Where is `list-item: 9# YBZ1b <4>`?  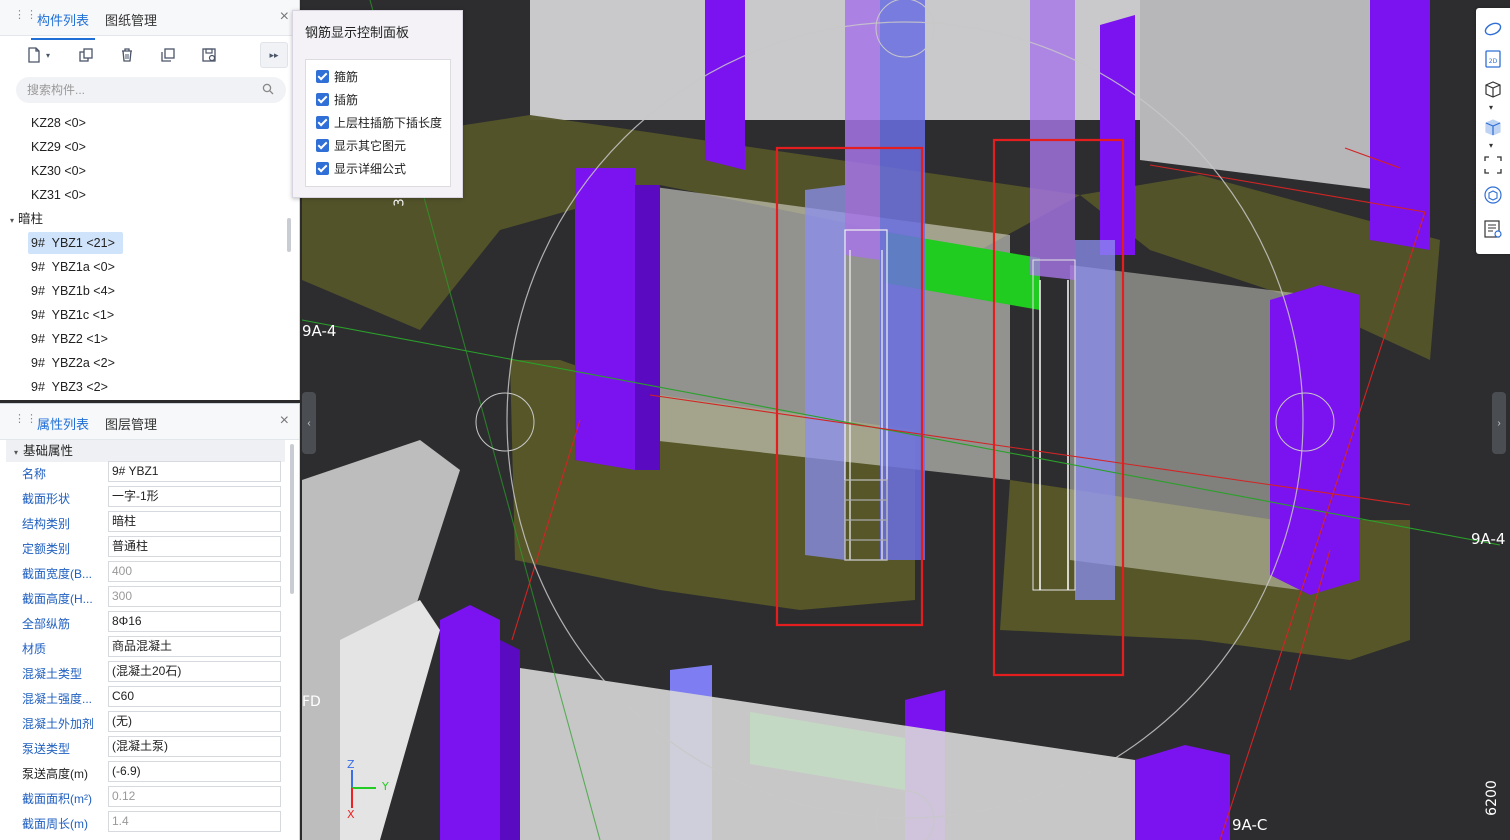 list-item: 9# YBZ1b <4> is located at coordinates (73, 291).